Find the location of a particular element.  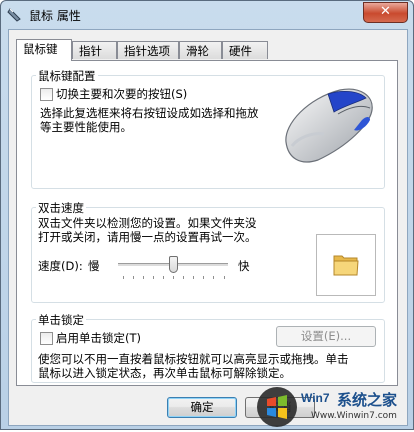

site-watermark: Win7 系统之家 Www.Winwin7.com is located at coordinates (333, 407).